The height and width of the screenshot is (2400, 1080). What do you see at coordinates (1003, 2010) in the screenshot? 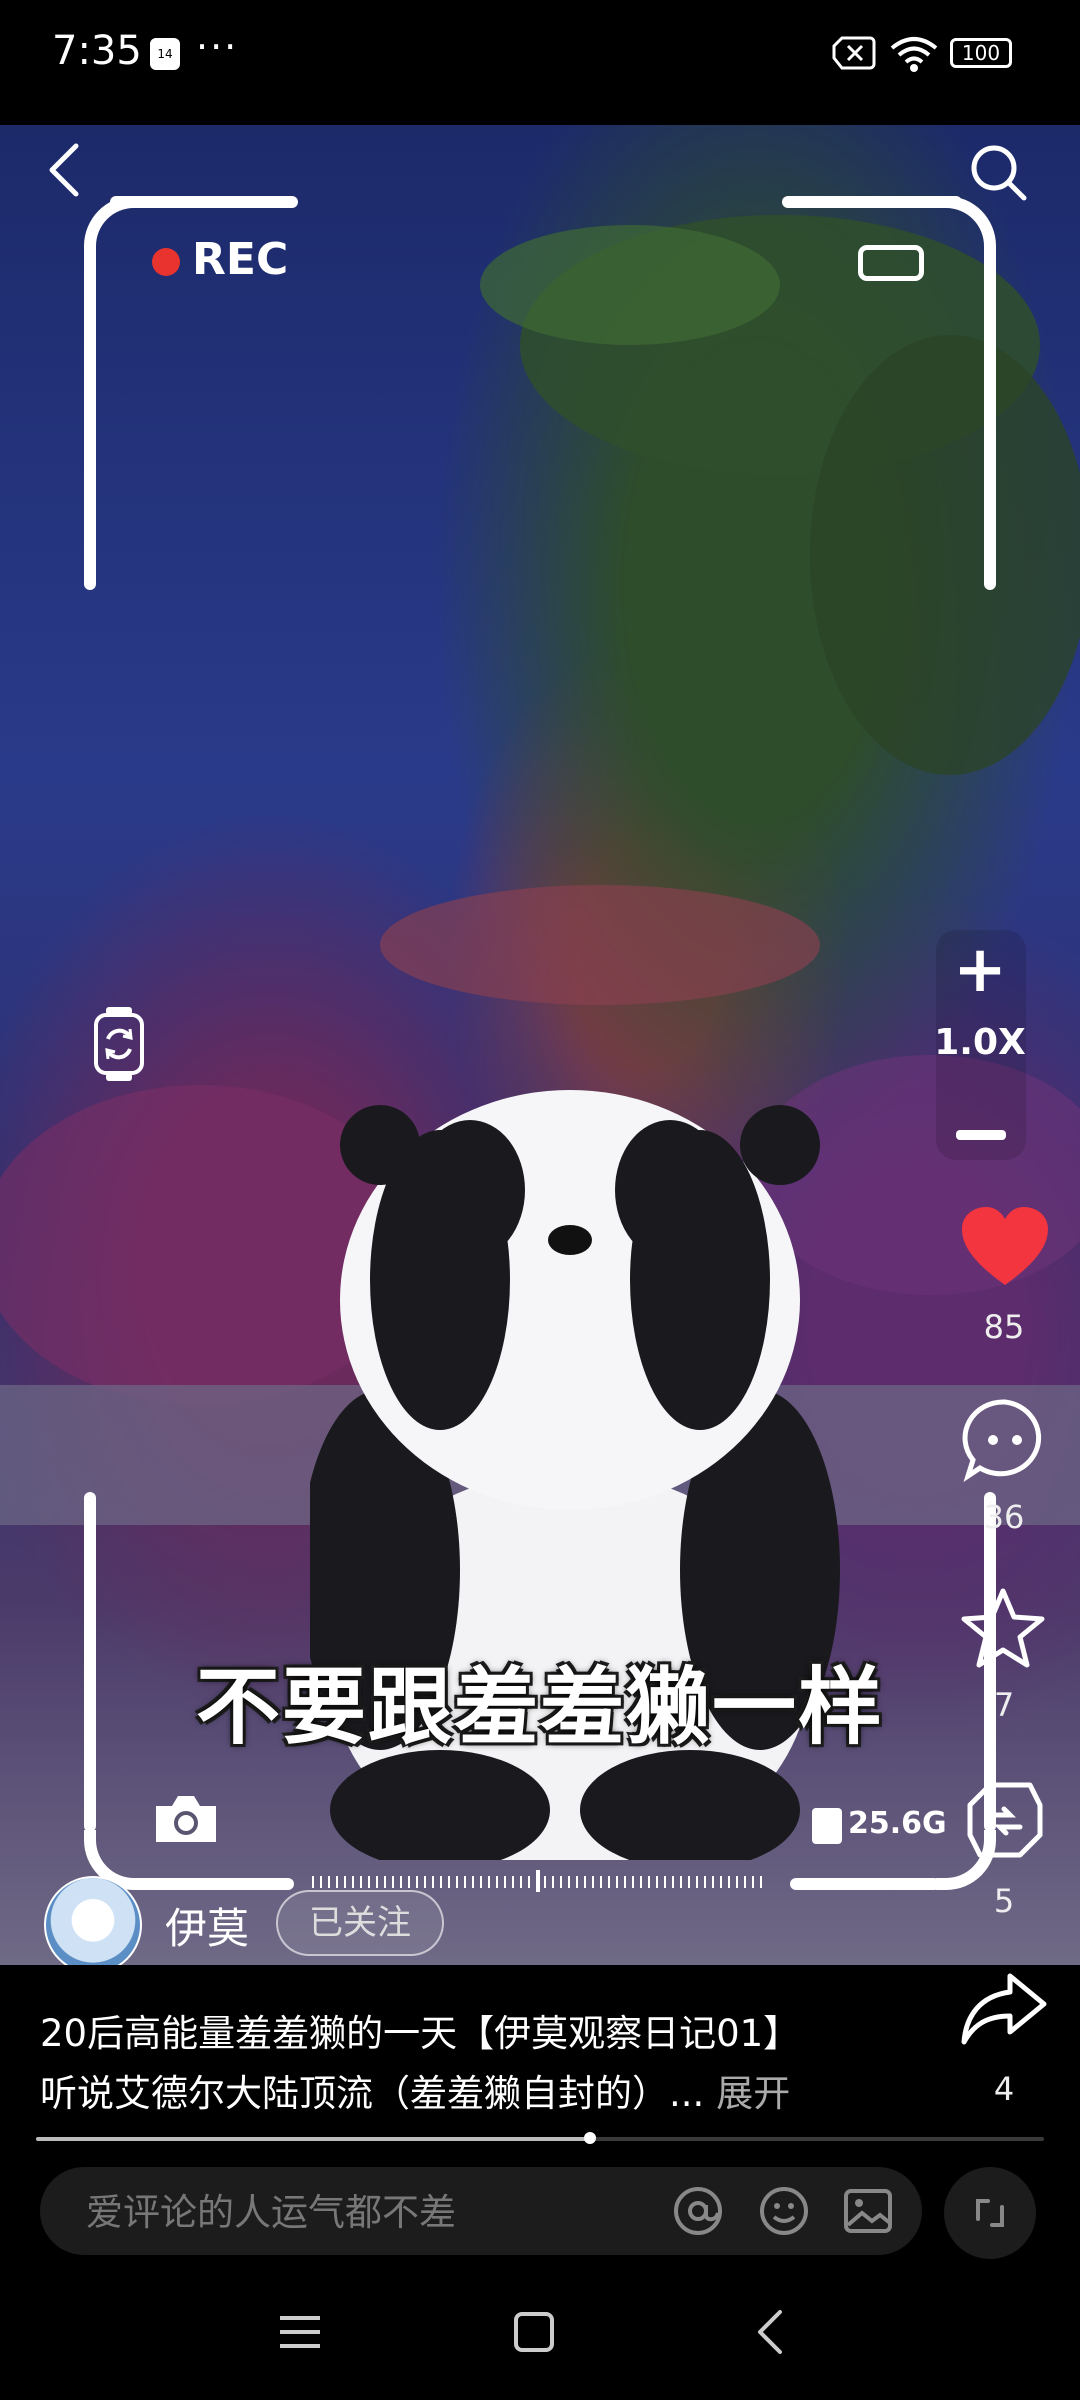
I see `share-arrow-icon` at bounding box center [1003, 2010].